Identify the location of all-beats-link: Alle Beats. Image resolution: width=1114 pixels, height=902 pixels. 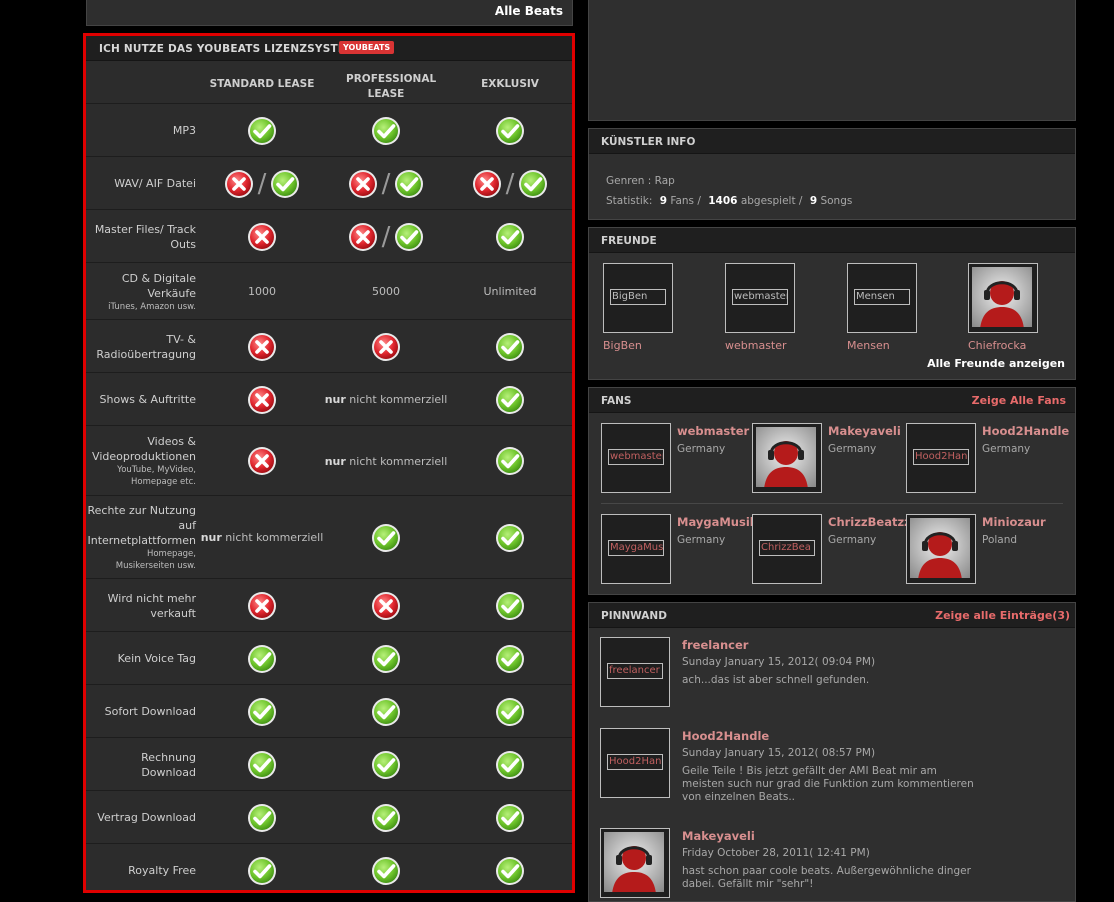
(529, 11).